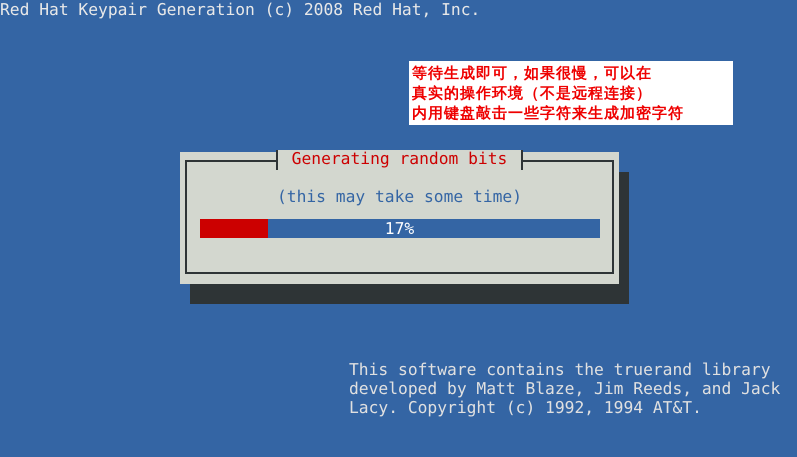 Image resolution: width=797 pixels, height=457 pixels. What do you see at coordinates (532, 73) in the screenshot?
I see `annotation-text: 等待生成即可，如果很慢，可以在` at bounding box center [532, 73].